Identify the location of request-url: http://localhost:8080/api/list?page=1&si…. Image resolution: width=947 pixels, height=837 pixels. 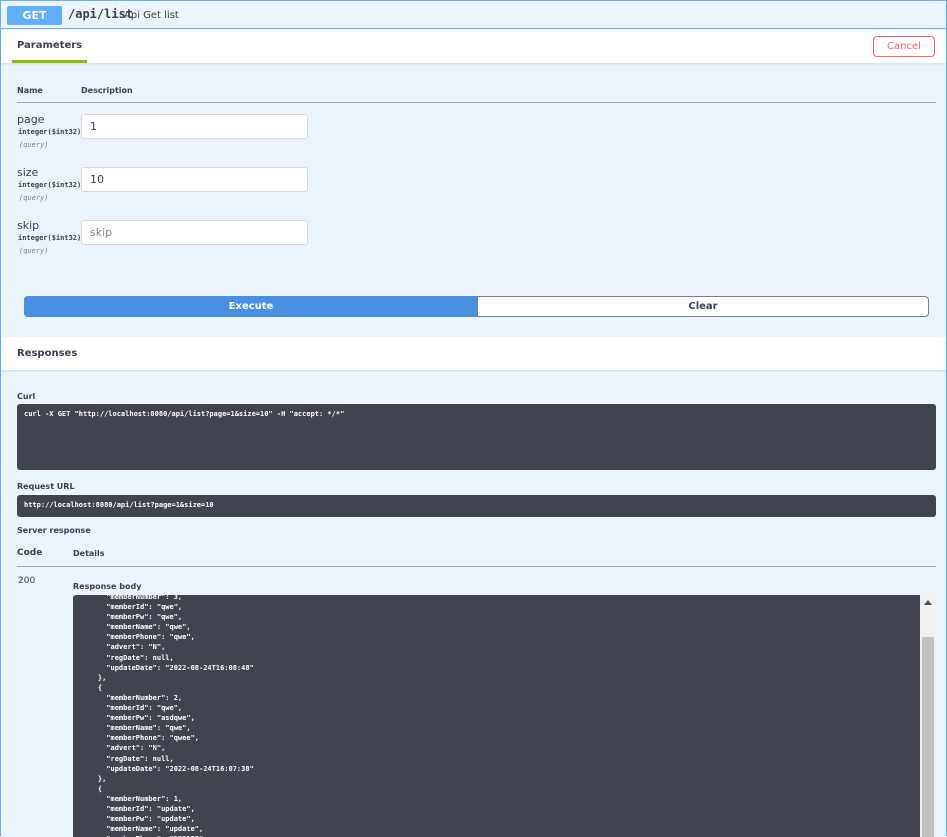
(476, 506).